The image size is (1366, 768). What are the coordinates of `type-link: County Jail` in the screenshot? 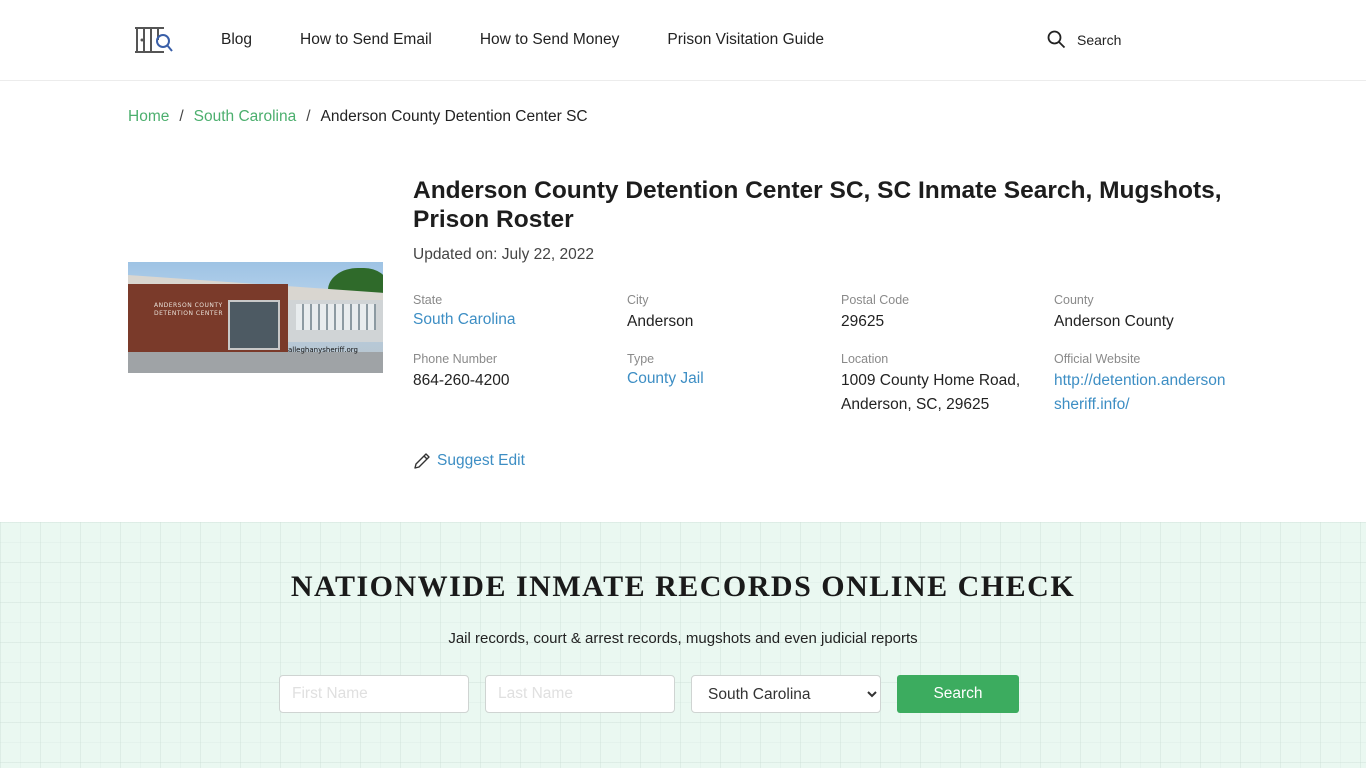 It's located at (665, 378).